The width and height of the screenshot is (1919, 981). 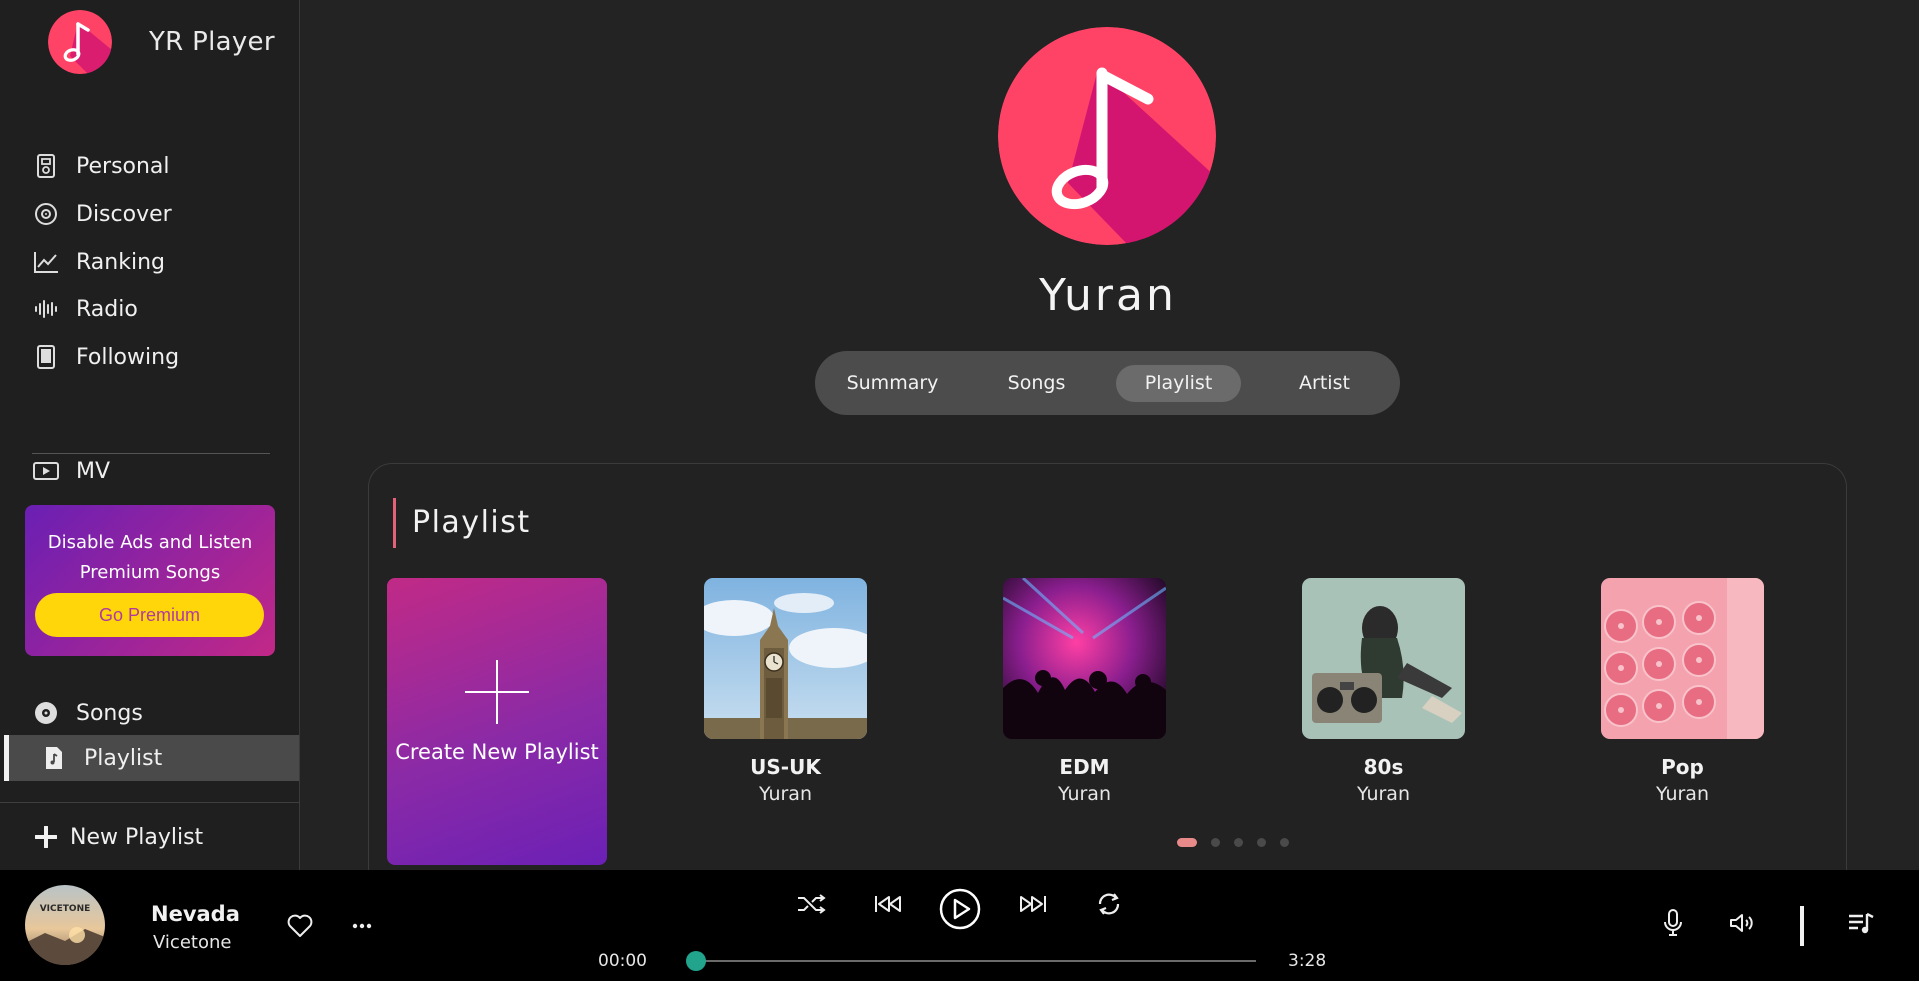 What do you see at coordinates (109, 713) in the screenshot?
I see `sidebar-item-label: Songs` at bounding box center [109, 713].